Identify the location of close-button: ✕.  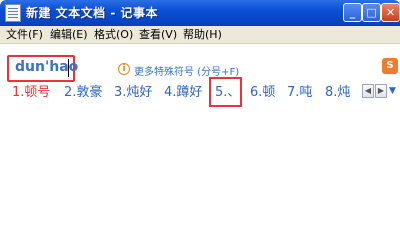
(390, 12).